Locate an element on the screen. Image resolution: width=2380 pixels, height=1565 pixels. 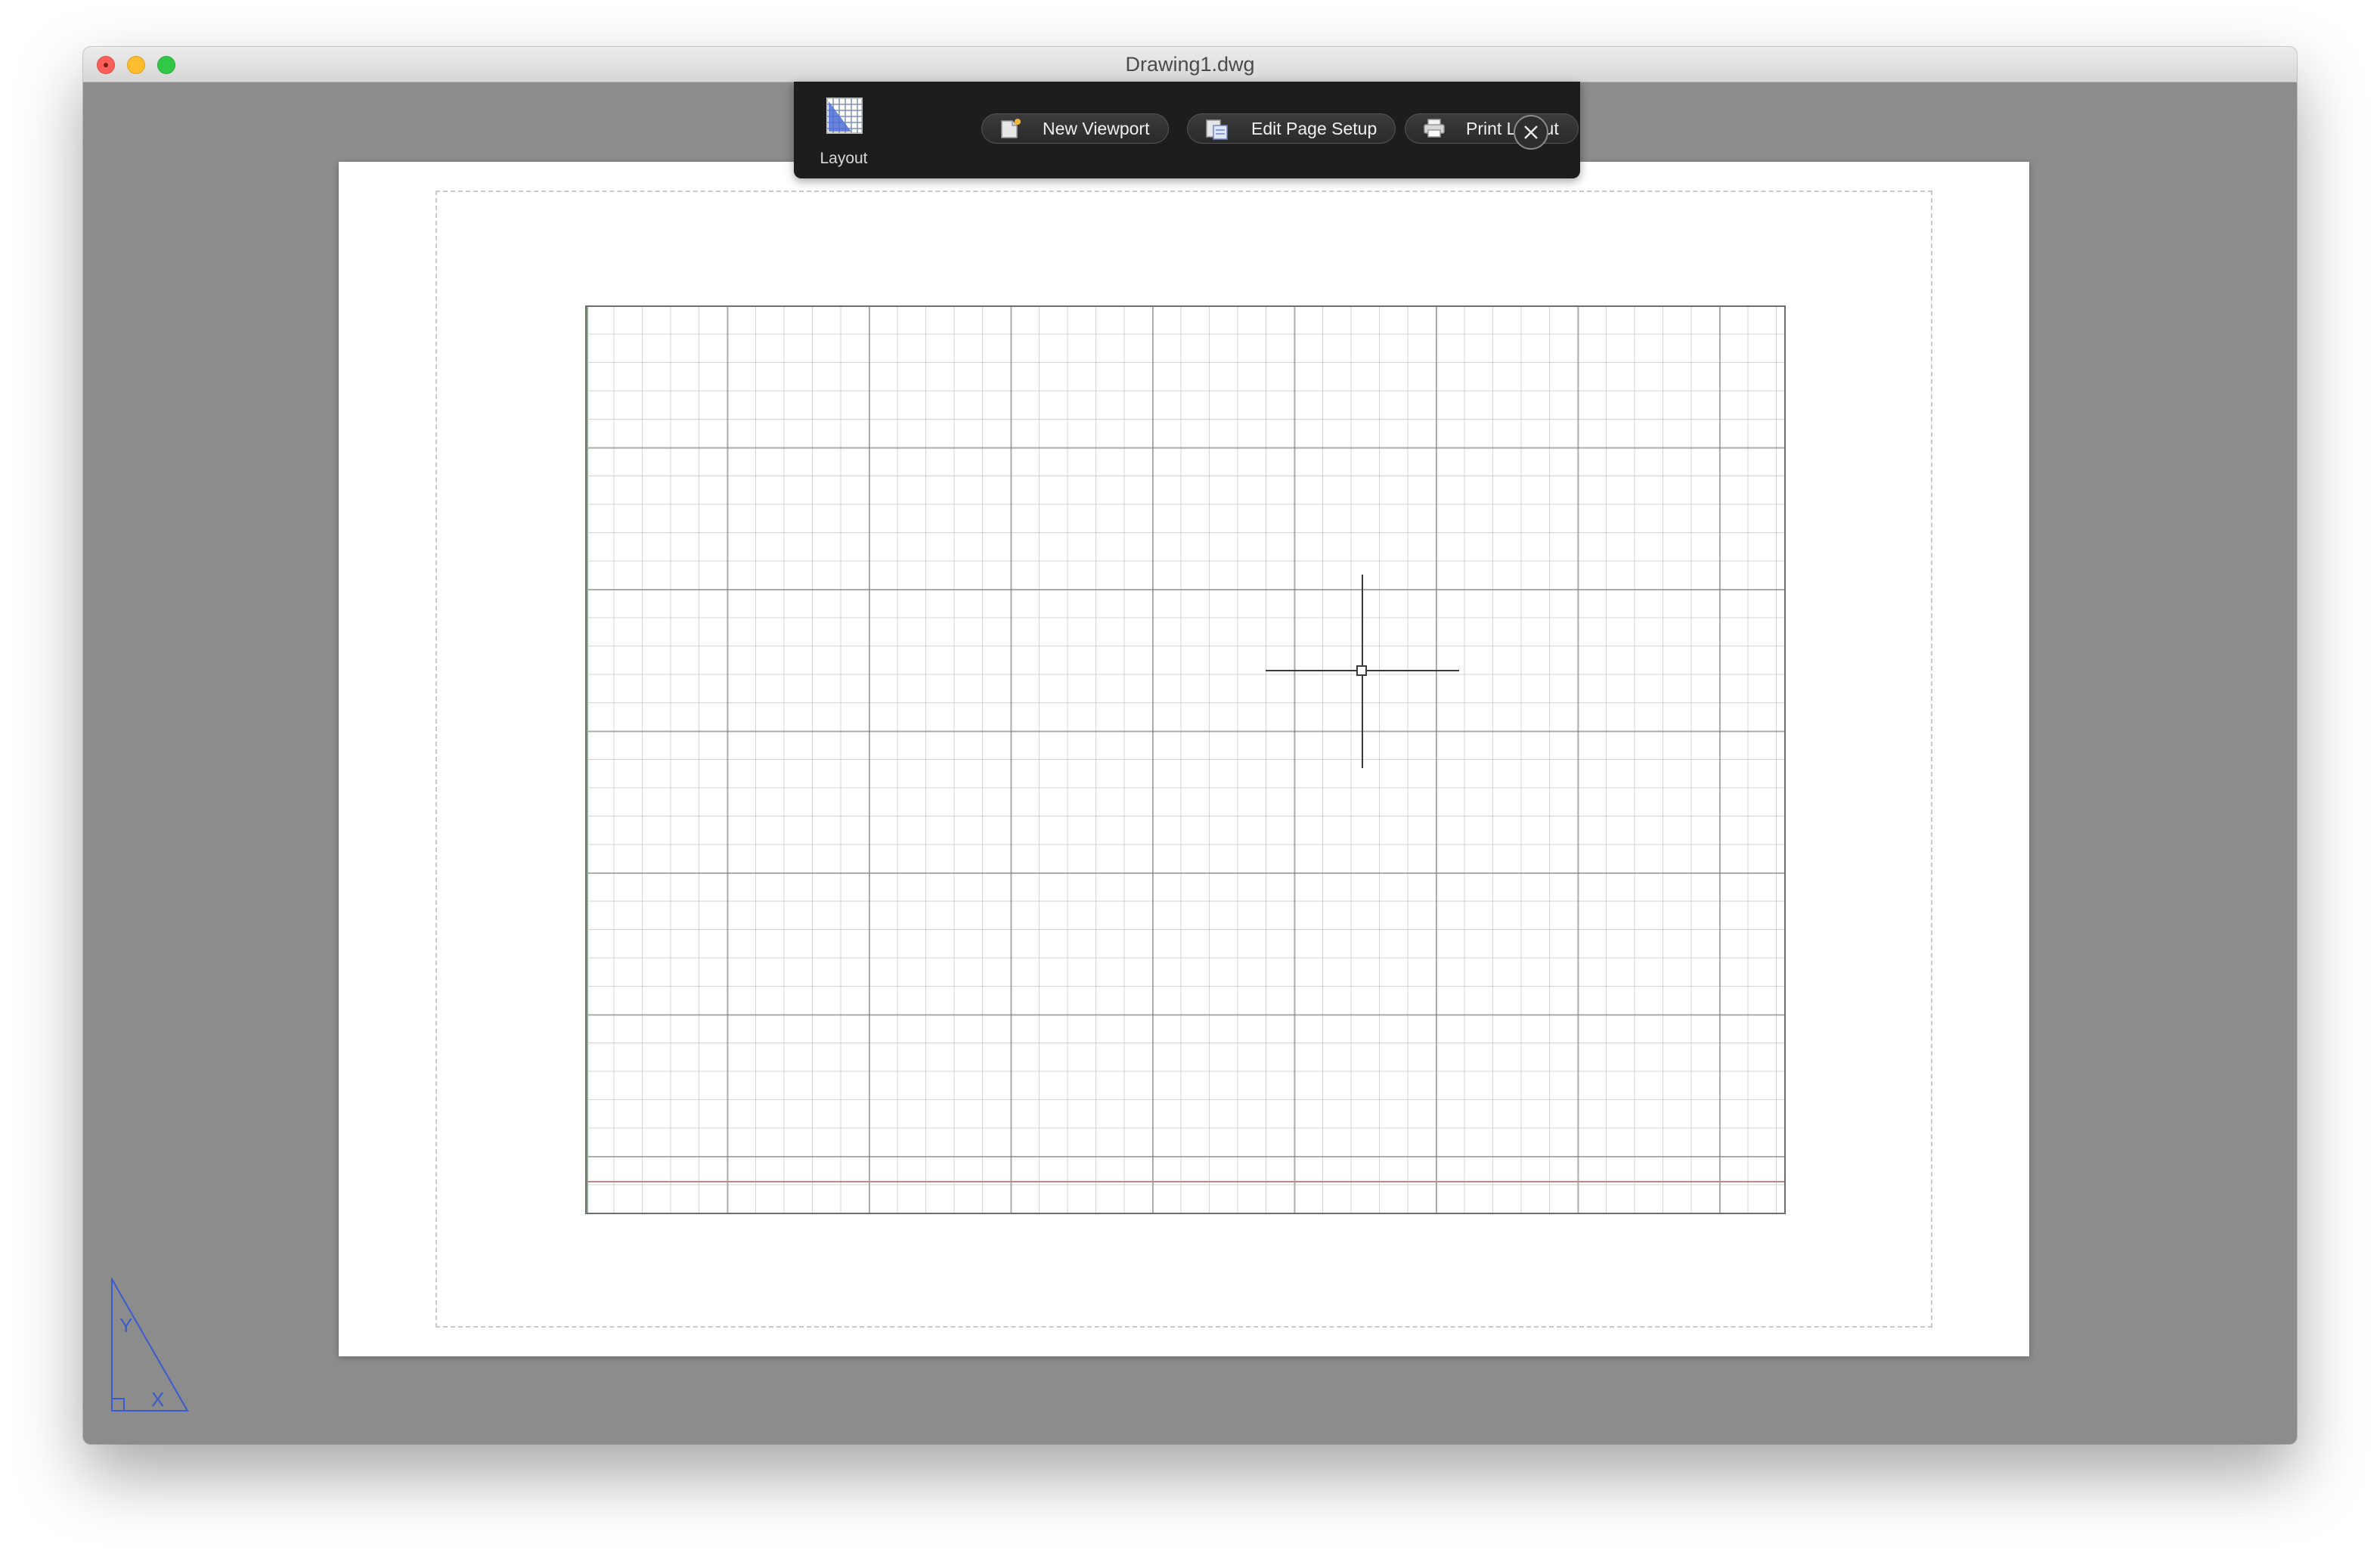
layout-tool-label: Layout is located at coordinates (844, 159).